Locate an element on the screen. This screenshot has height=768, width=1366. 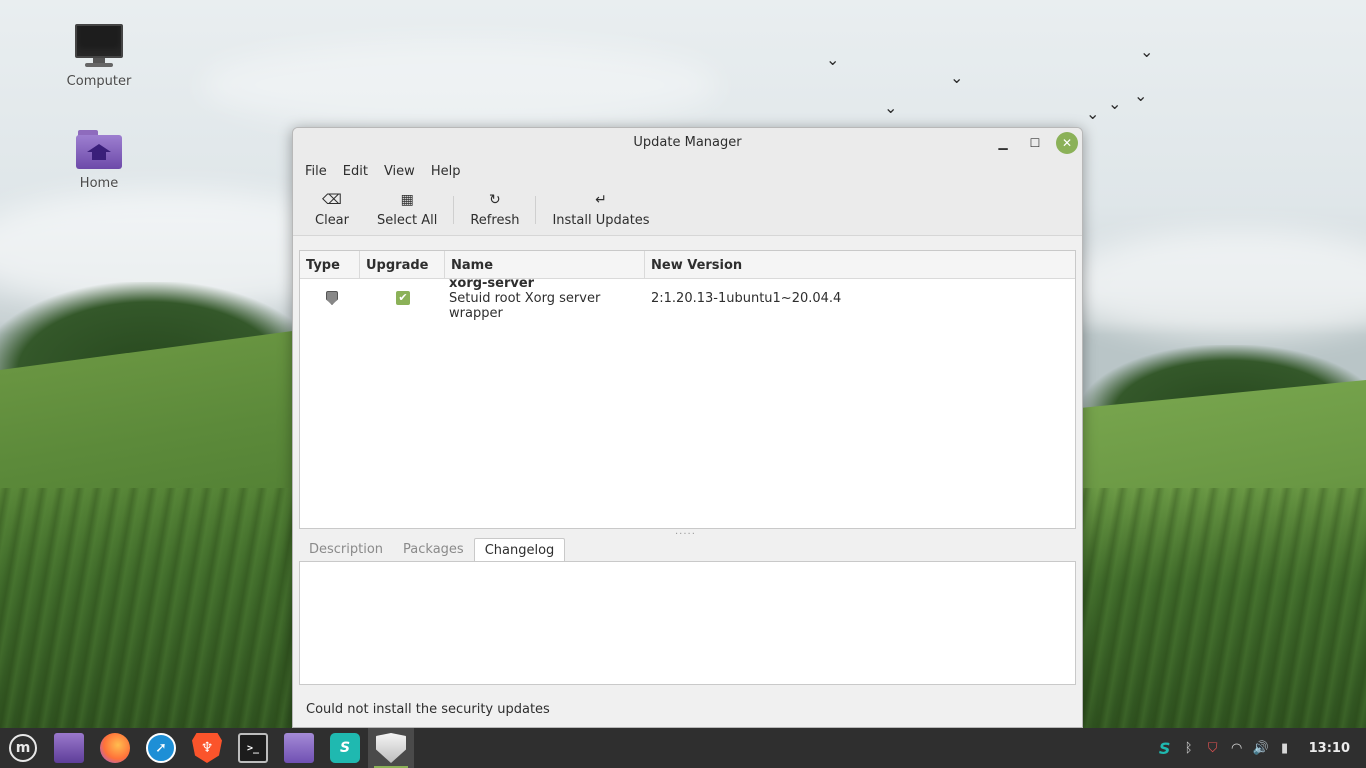
menu-file: File is located at coordinates (316, 171).